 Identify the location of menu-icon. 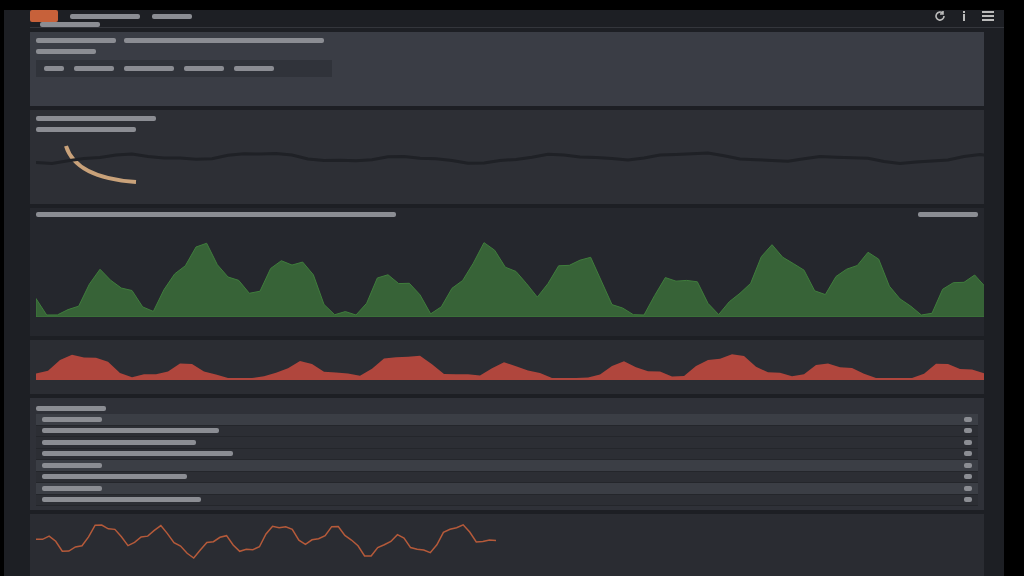
(988, 16).